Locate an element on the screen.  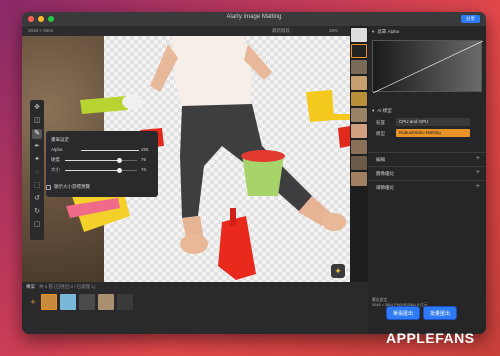
compare-toggle: 最新階段 is located at coordinates (281, 31).